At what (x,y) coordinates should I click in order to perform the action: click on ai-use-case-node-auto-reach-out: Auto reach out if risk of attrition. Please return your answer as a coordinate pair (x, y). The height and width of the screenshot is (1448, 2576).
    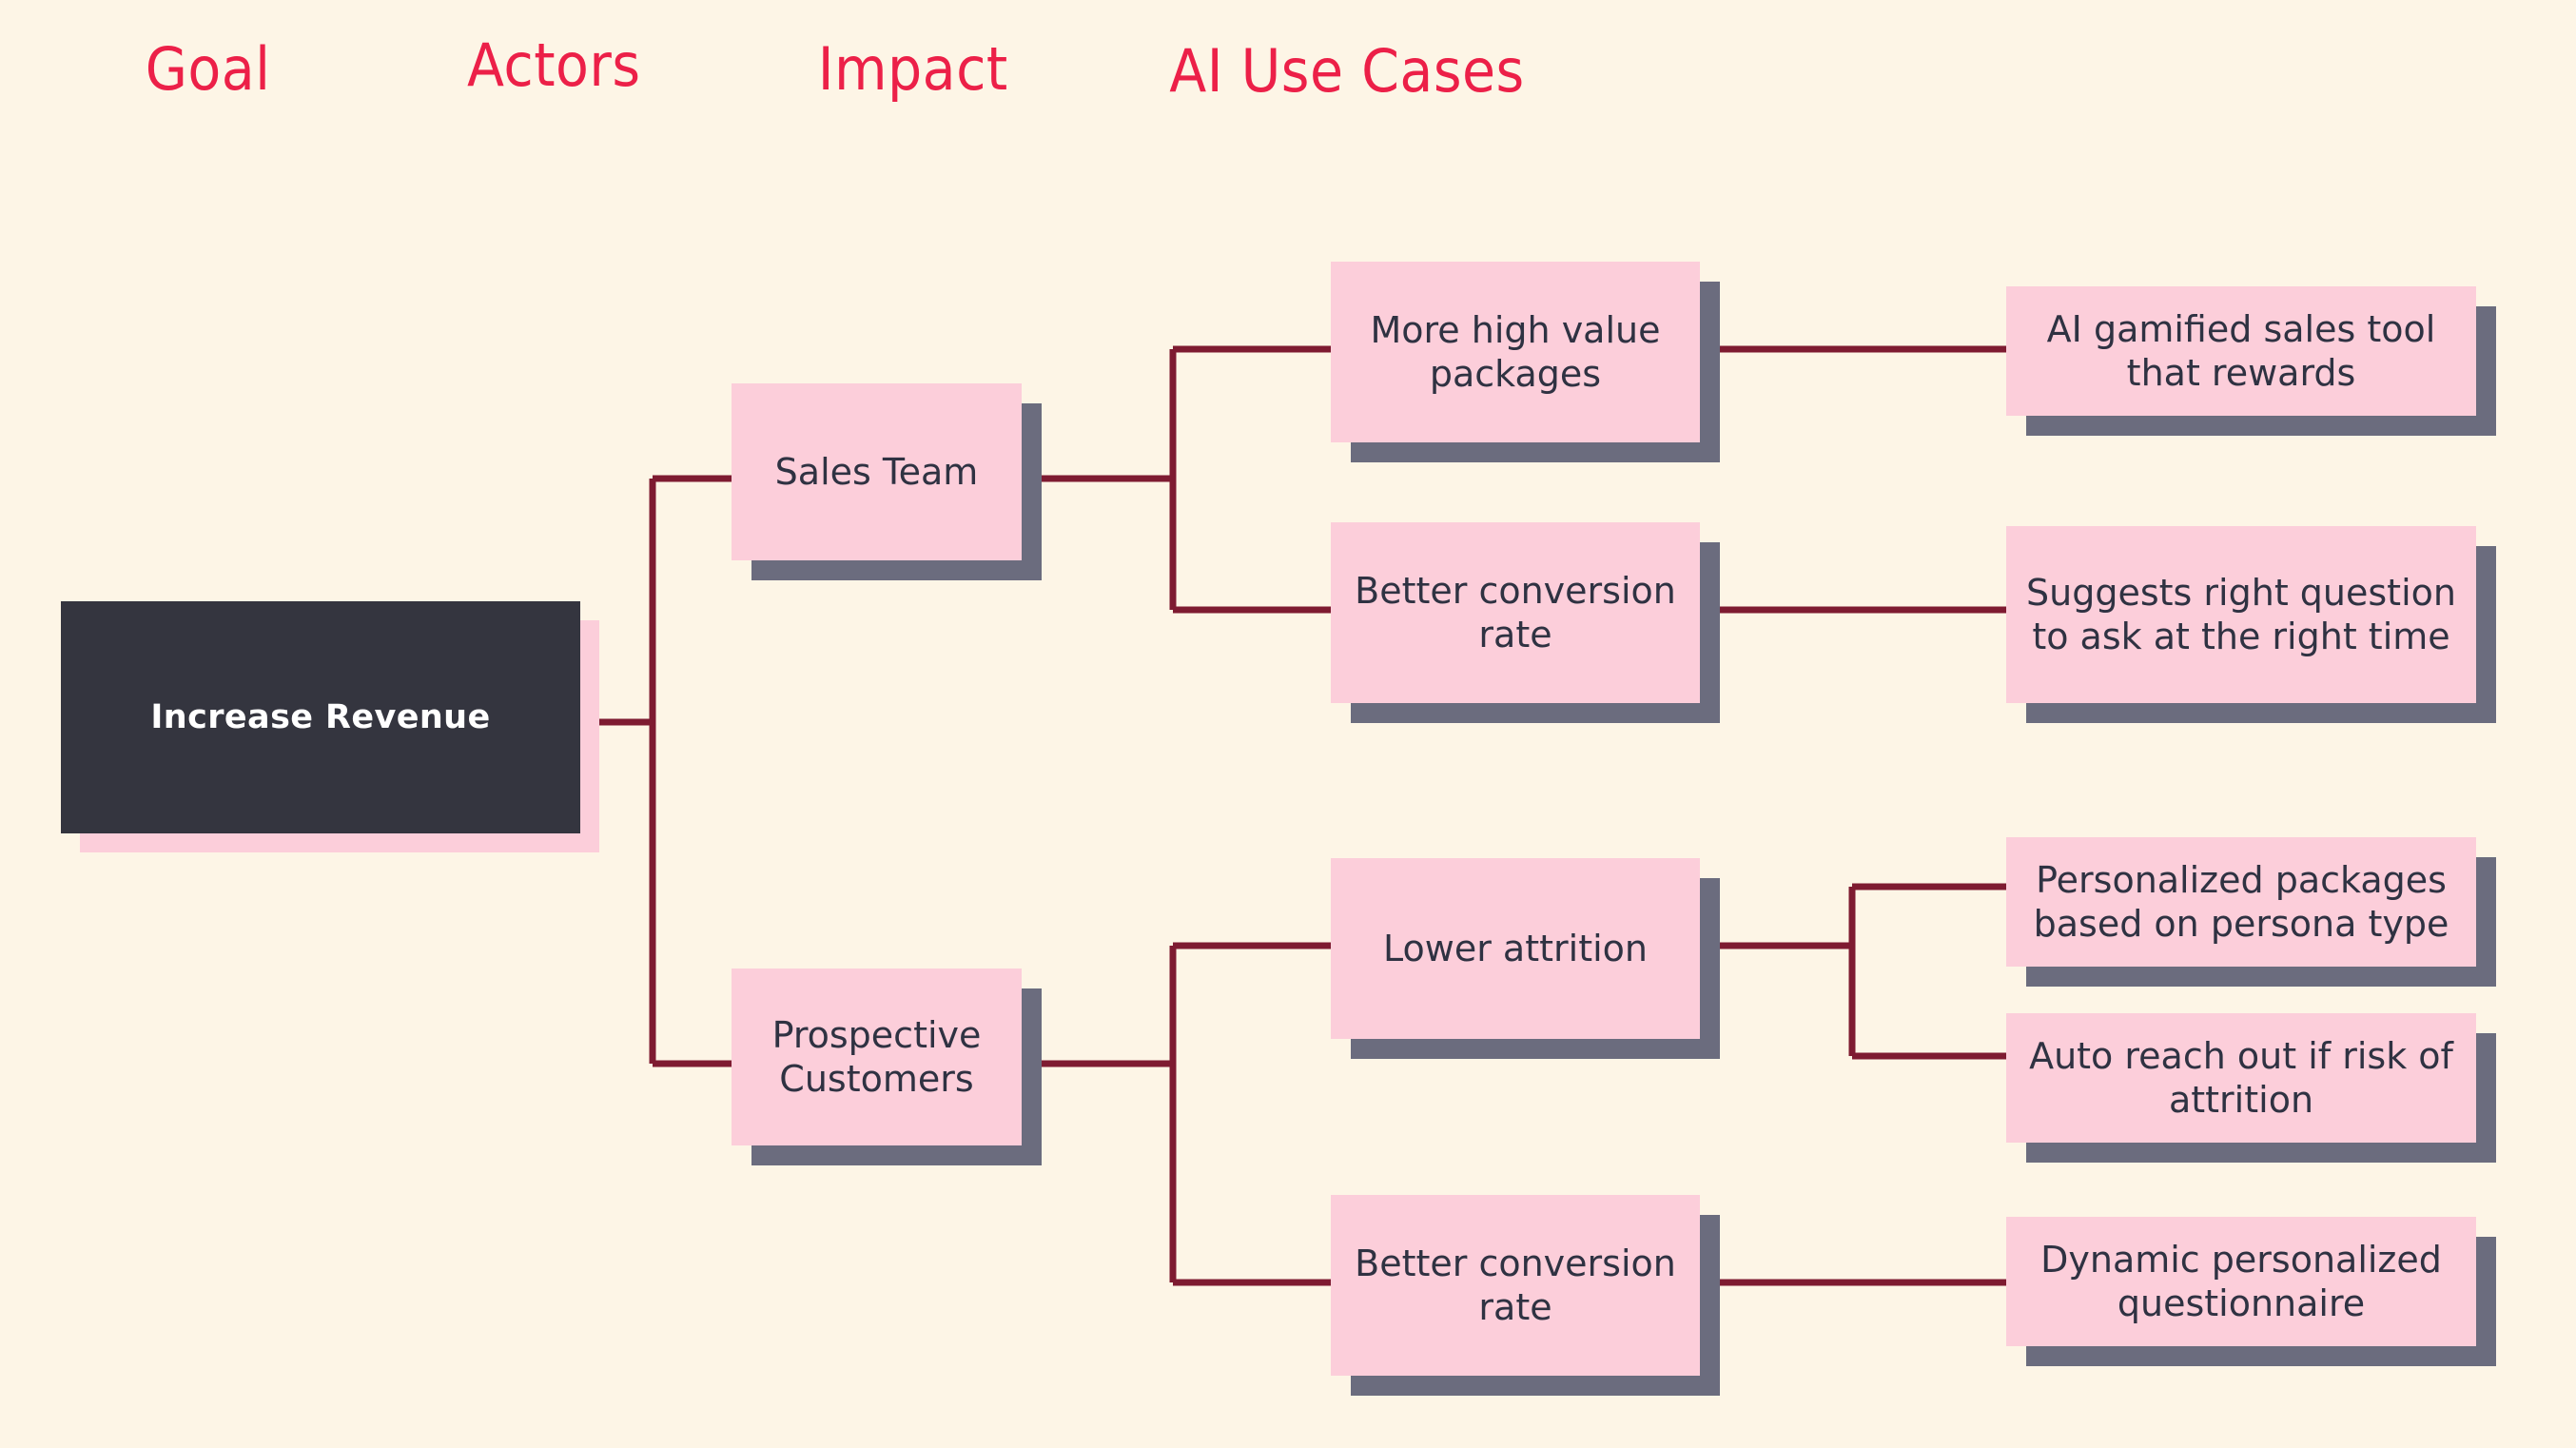
    Looking at the image, I should click on (2241, 1078).